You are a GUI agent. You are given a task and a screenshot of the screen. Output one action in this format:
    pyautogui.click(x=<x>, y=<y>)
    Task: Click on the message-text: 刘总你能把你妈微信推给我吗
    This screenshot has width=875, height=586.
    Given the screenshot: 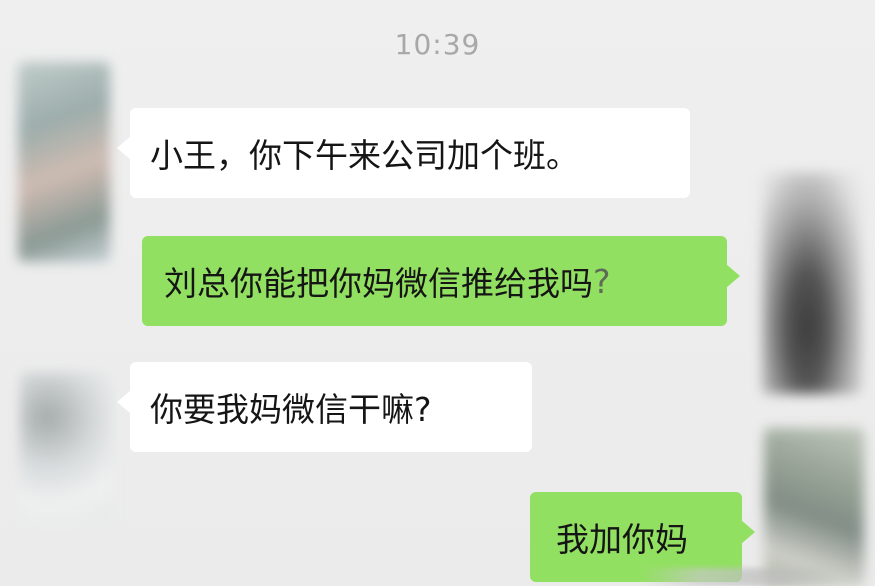 What is the action you would take?
    pyautogui.click(x=378, y=283)
    